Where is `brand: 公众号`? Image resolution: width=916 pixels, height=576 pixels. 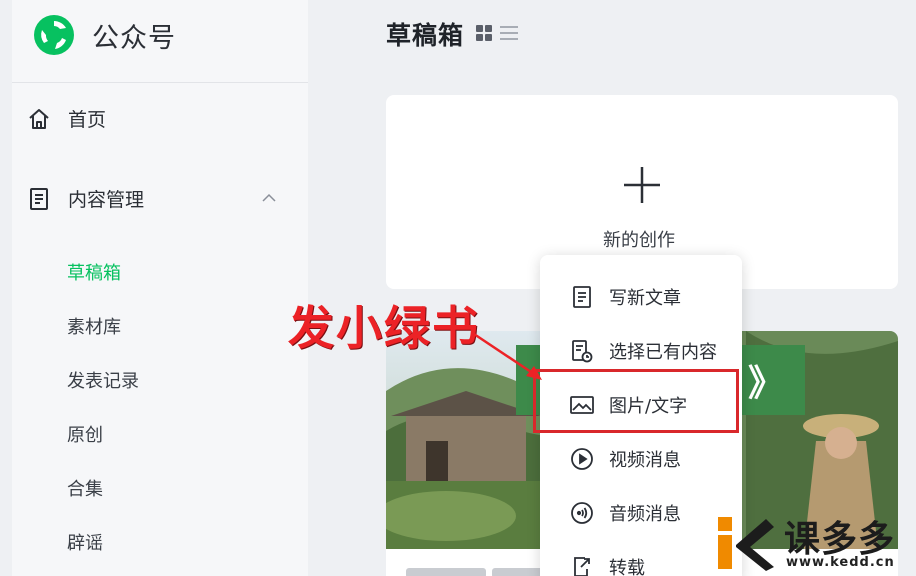
brand: 公众号 is located at coordinates (104, 35).